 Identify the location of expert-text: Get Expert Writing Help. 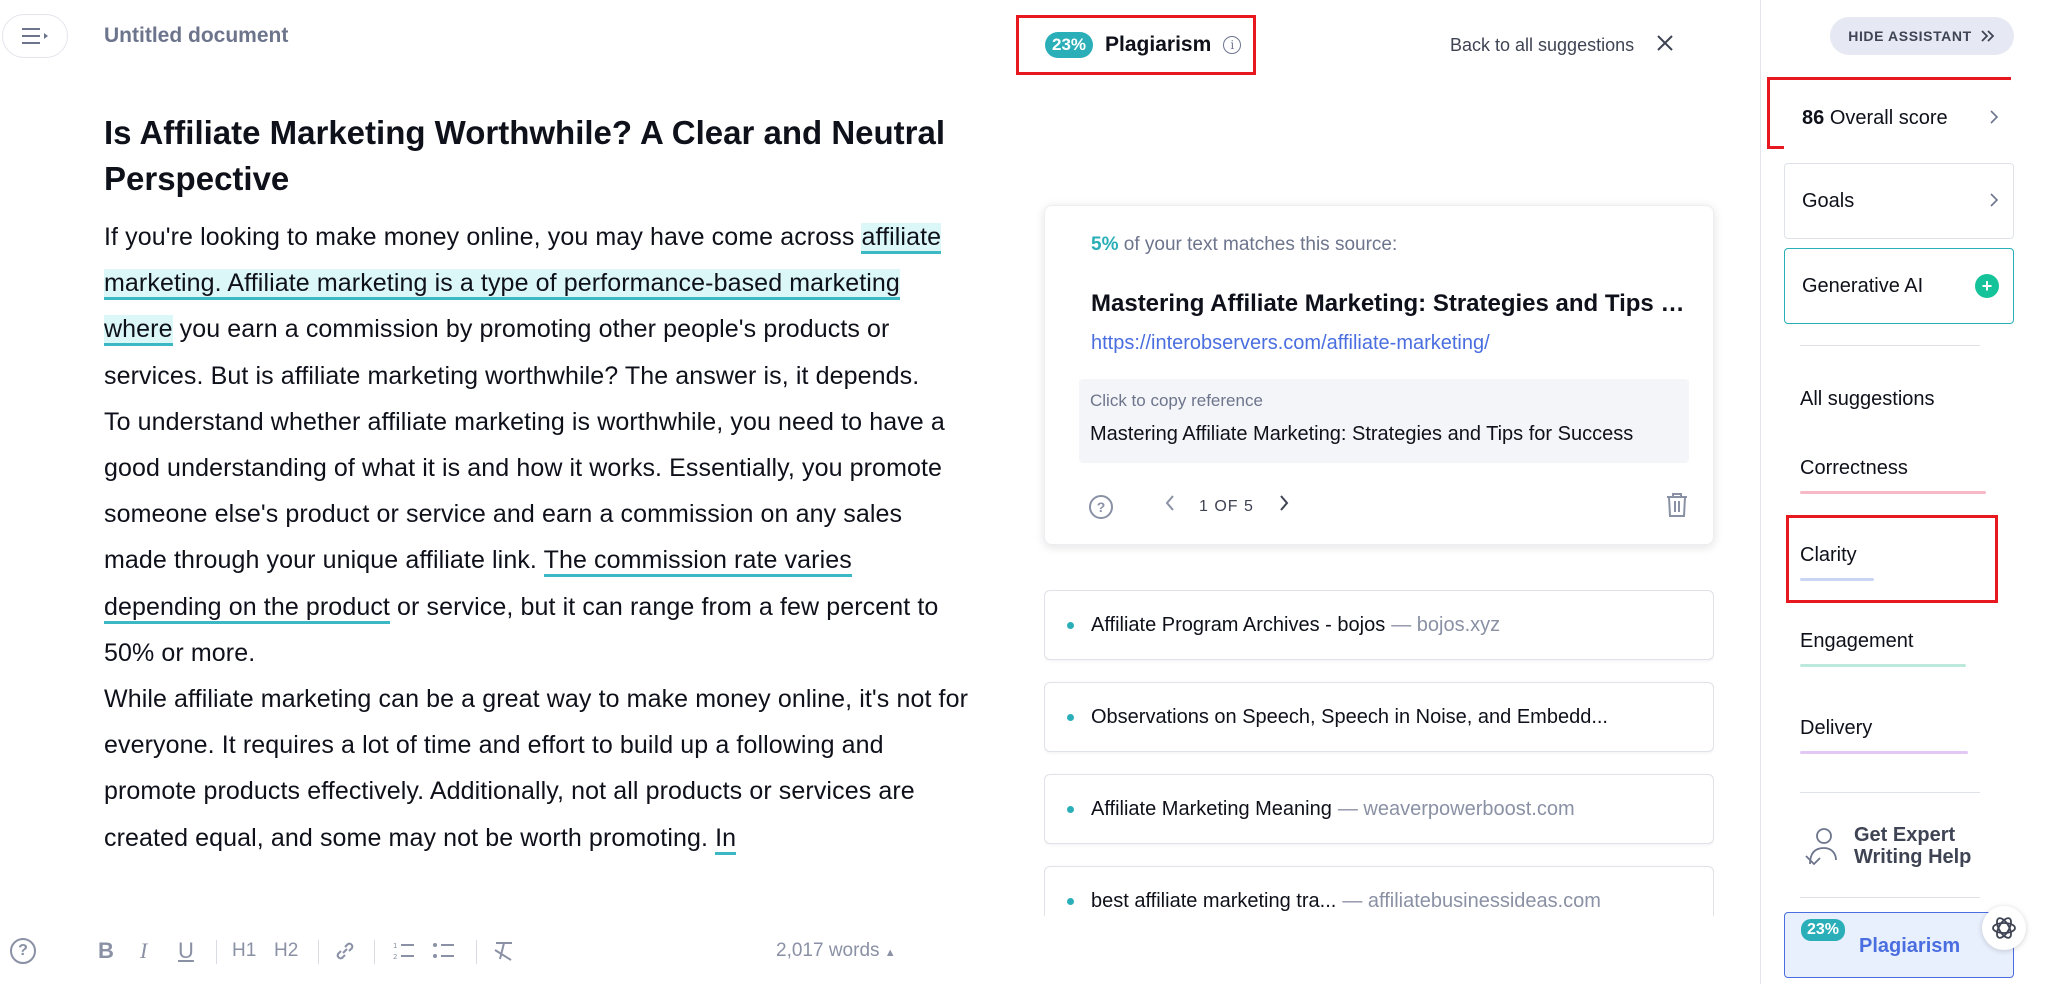
(1912, 846).